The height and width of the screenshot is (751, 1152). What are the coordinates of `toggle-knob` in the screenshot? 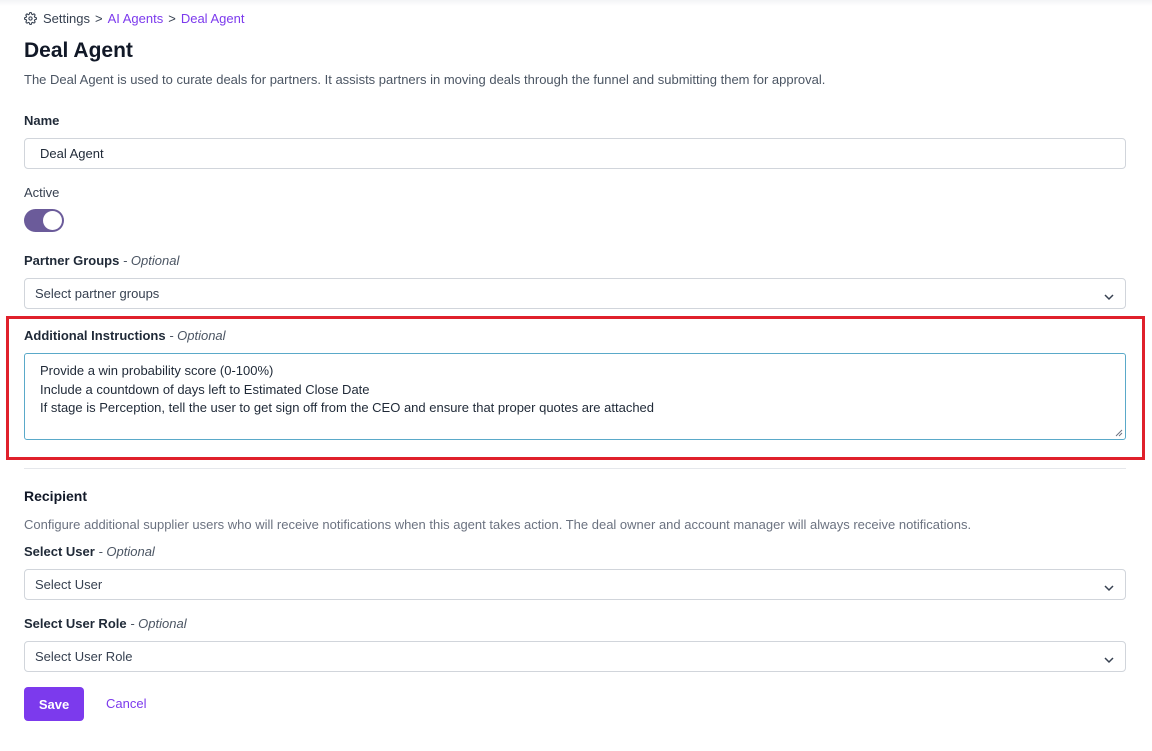 It's located at (52, 220).